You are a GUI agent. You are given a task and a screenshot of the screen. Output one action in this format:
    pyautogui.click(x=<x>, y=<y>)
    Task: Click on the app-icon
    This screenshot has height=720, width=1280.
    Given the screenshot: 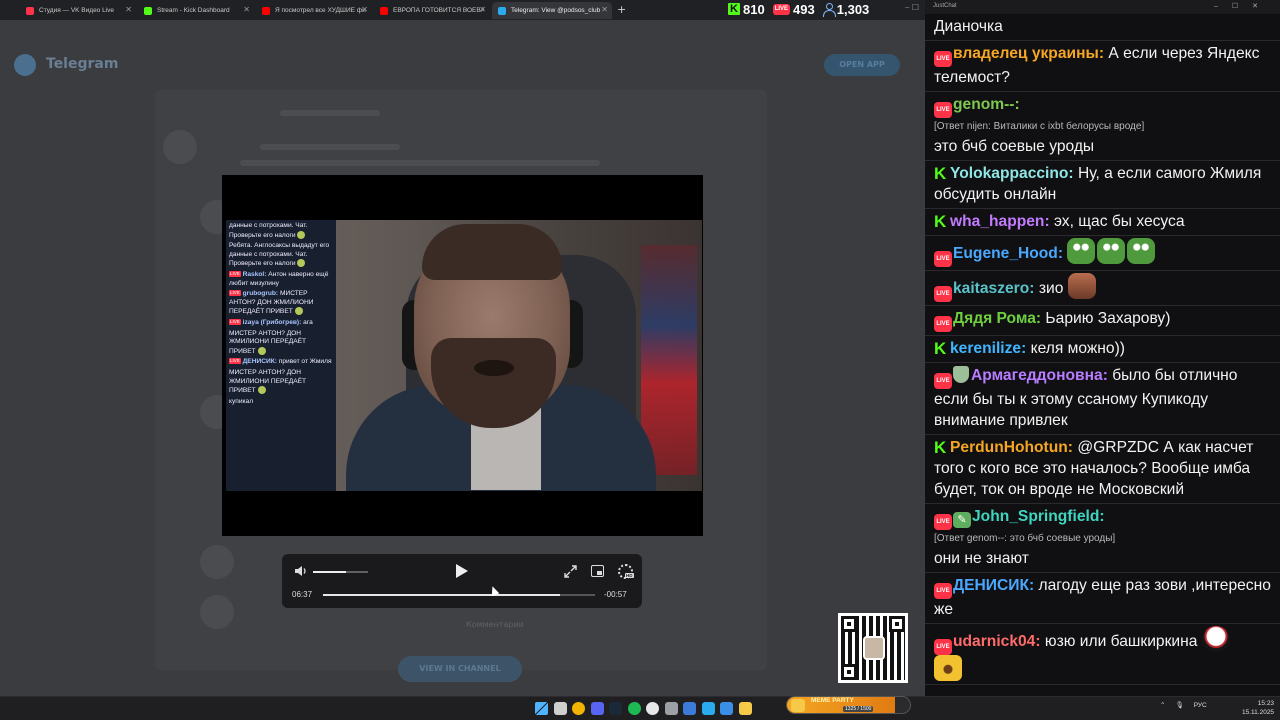 What is the action you would take?
    pyautogui.click(x=671, y=708)
    